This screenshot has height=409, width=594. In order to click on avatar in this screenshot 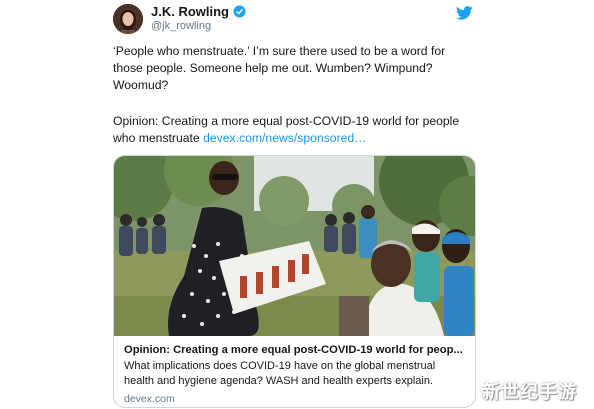, I will do `click(128, 19)`.